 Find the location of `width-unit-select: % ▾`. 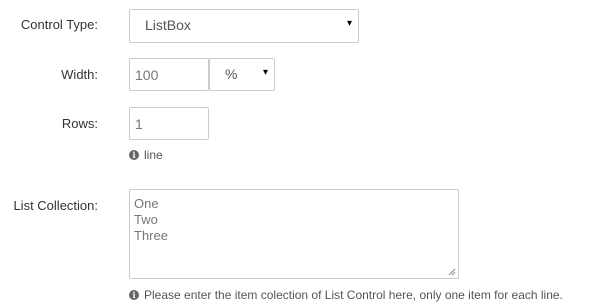

width-unit-select: % ▾ is located at coordinates (242, 74).